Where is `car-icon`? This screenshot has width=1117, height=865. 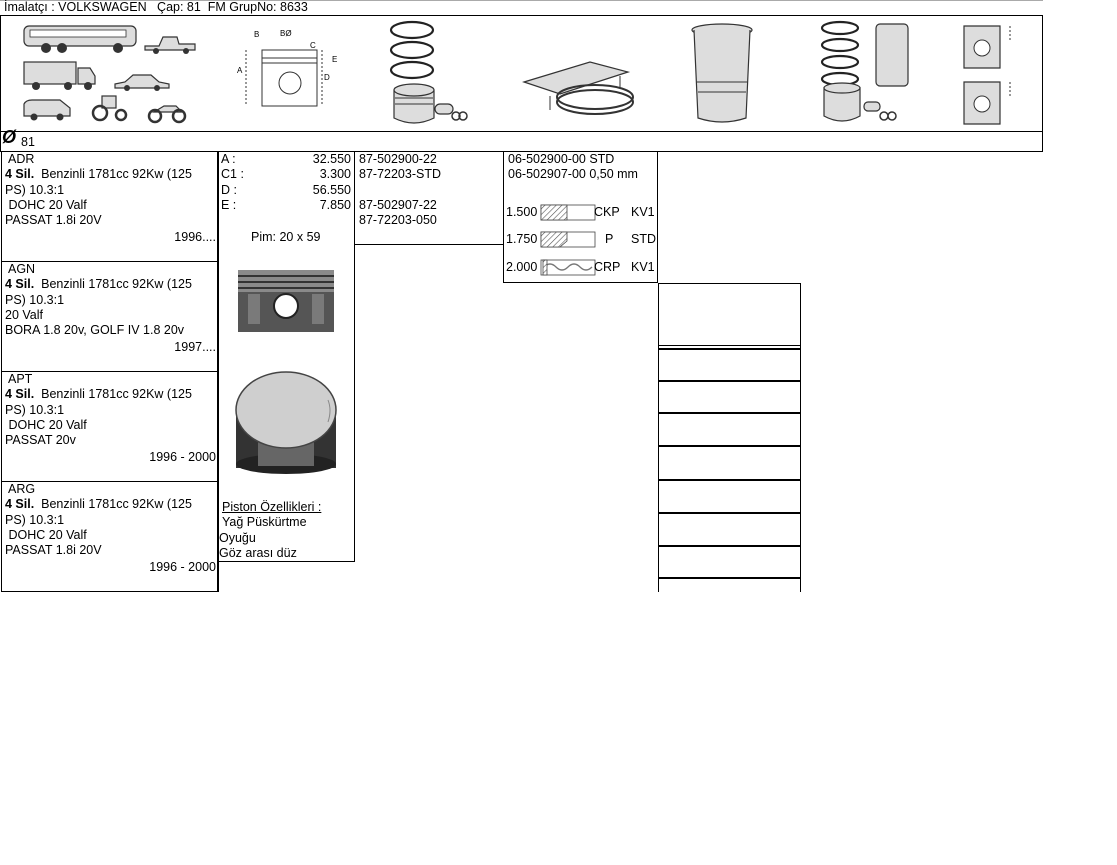
car-icon is located at coordinates (142, 82).